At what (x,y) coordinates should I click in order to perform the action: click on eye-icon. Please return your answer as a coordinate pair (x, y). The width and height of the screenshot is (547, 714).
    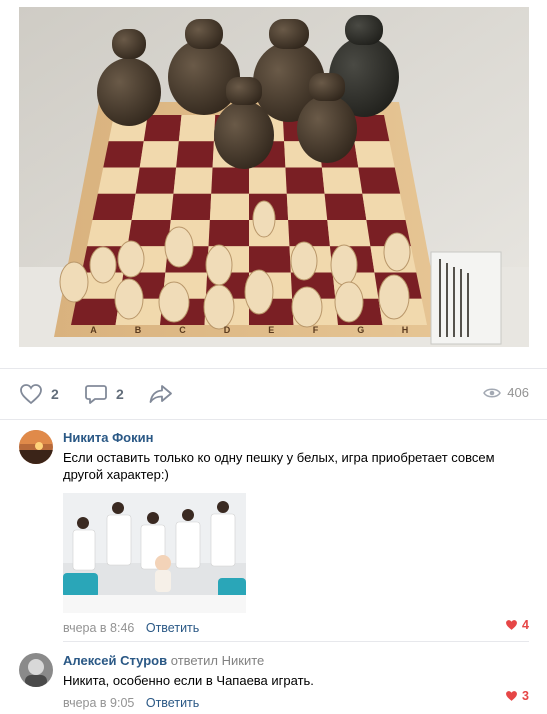
    Looking at the image, I should click on (492, 392).